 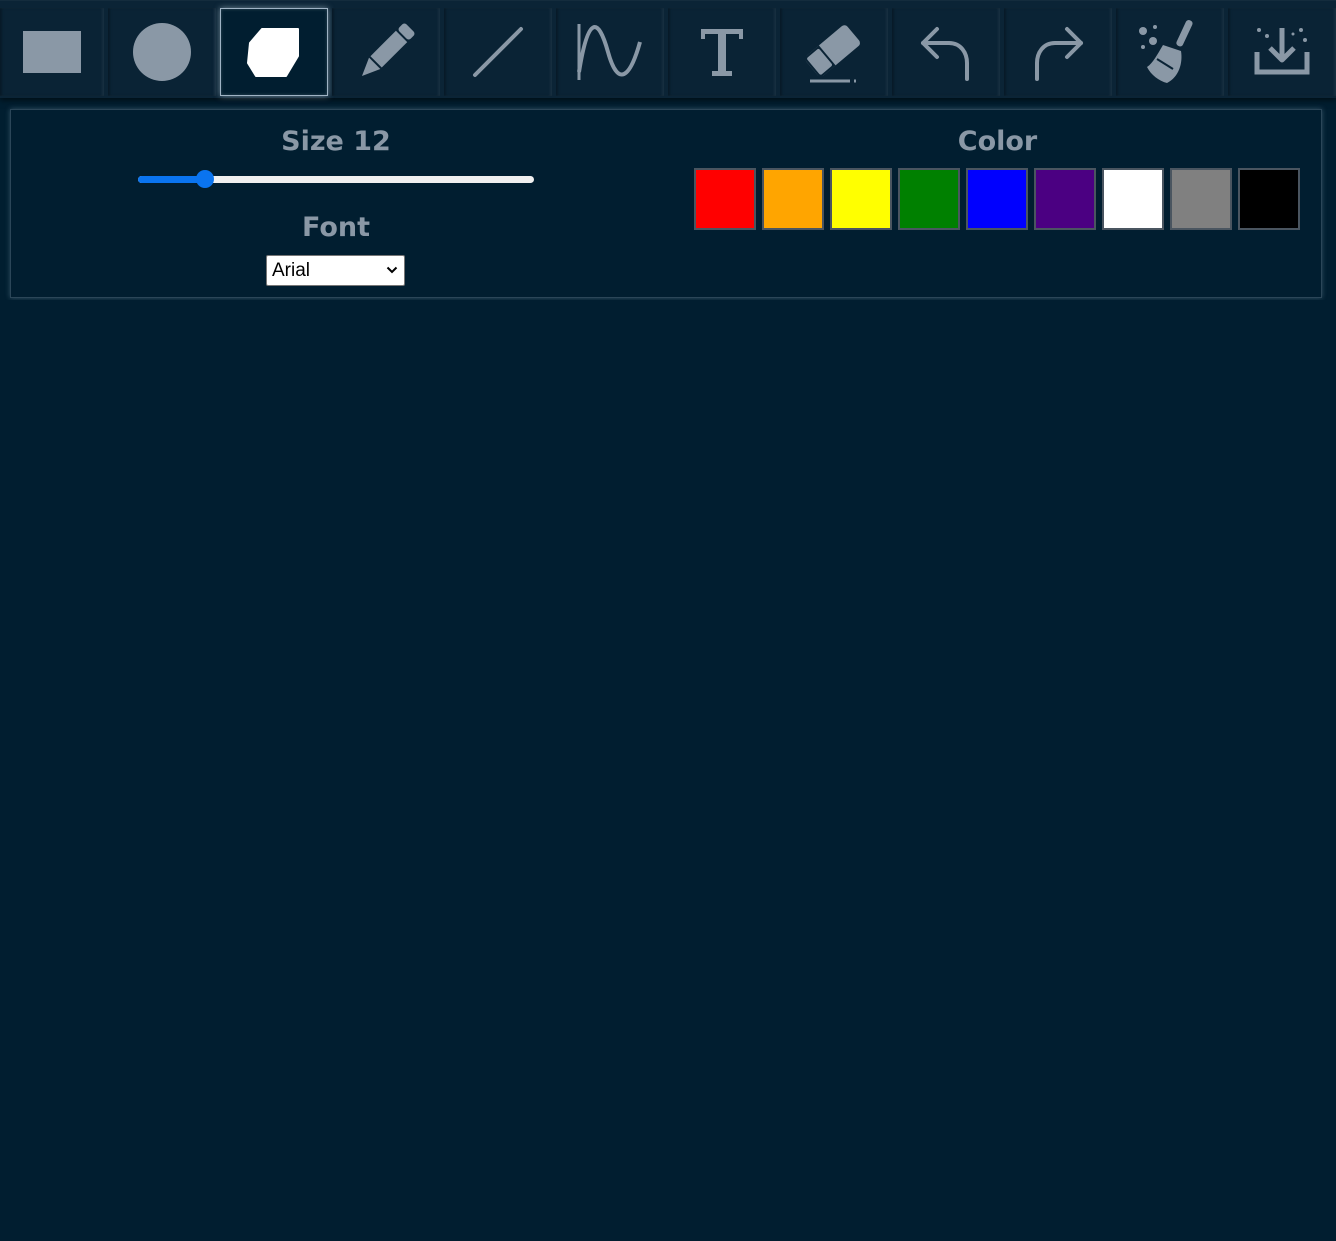 I want to click on rectangle-tool-button, so click(x=52, y=52).